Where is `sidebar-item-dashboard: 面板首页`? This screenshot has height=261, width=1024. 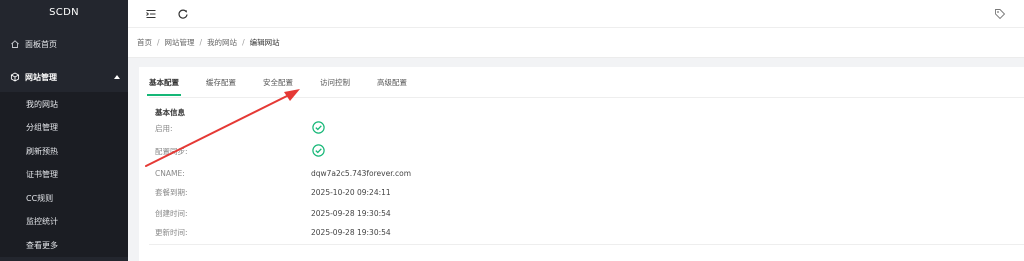
sidebar-item-dashboard: 面板首页 is located at coordinates (64, 44).